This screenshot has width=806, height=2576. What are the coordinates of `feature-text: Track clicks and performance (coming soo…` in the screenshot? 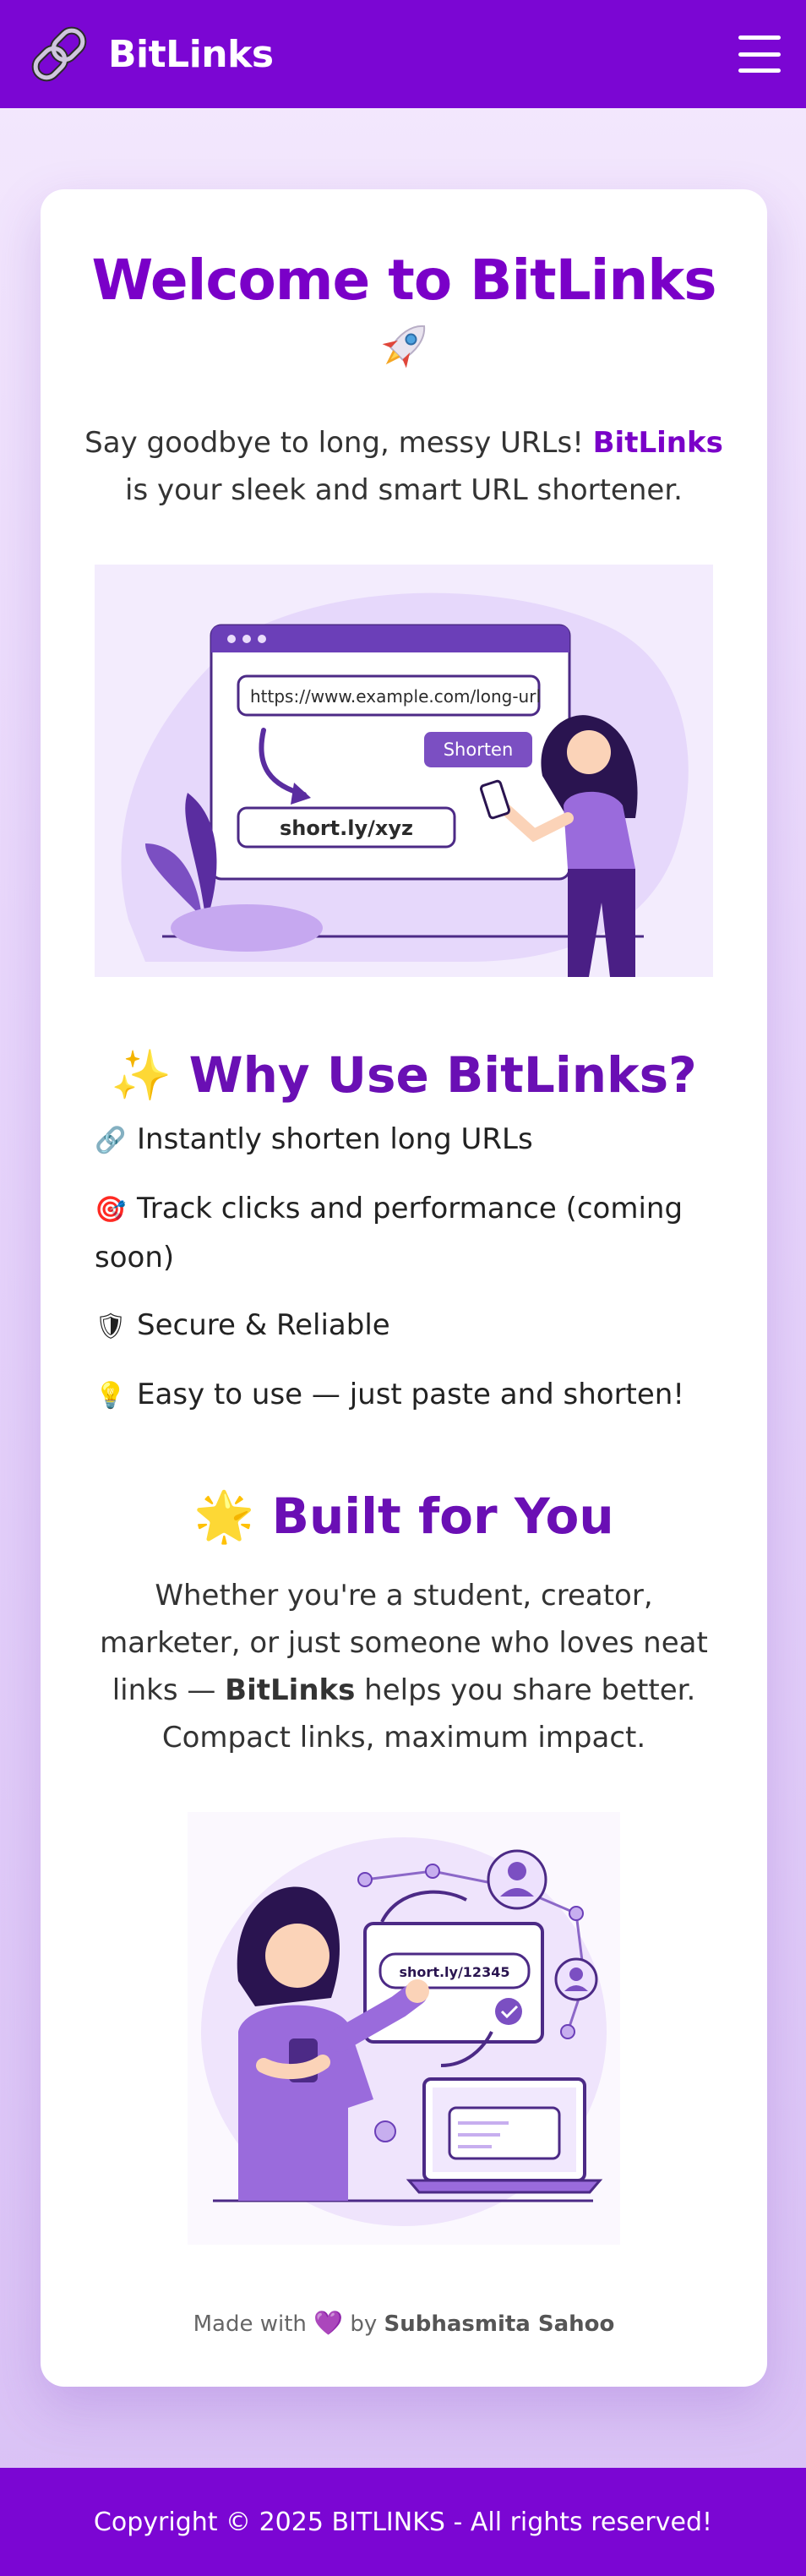 It's located at (389, 1233).